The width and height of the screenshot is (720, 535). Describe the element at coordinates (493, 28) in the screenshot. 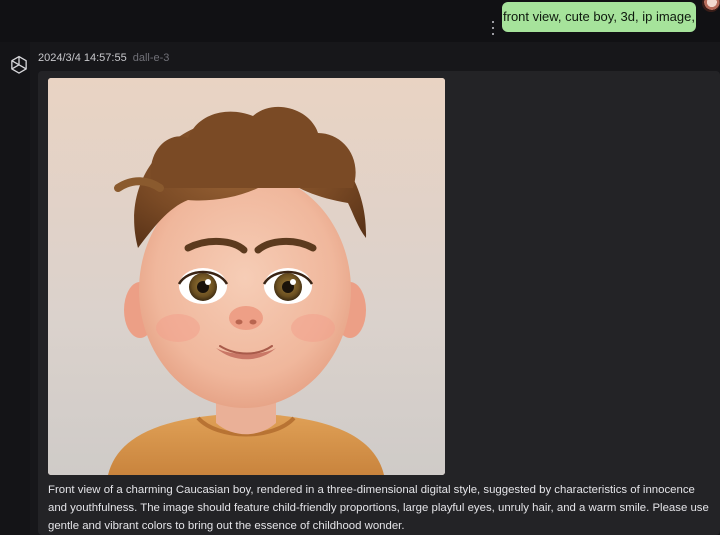

I see `more-vertical-icon` at that location.